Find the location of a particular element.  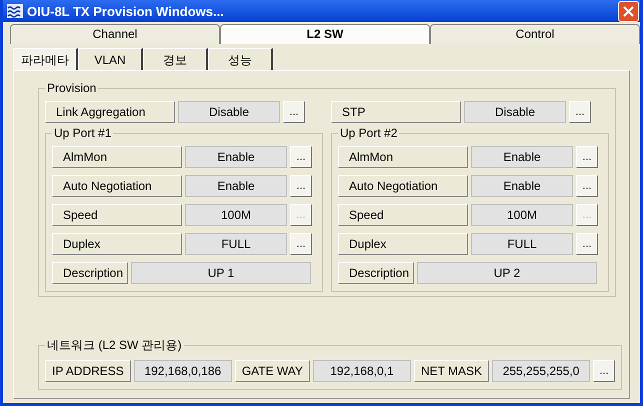

tab: L2 SW is located at coordinates (325, 34).